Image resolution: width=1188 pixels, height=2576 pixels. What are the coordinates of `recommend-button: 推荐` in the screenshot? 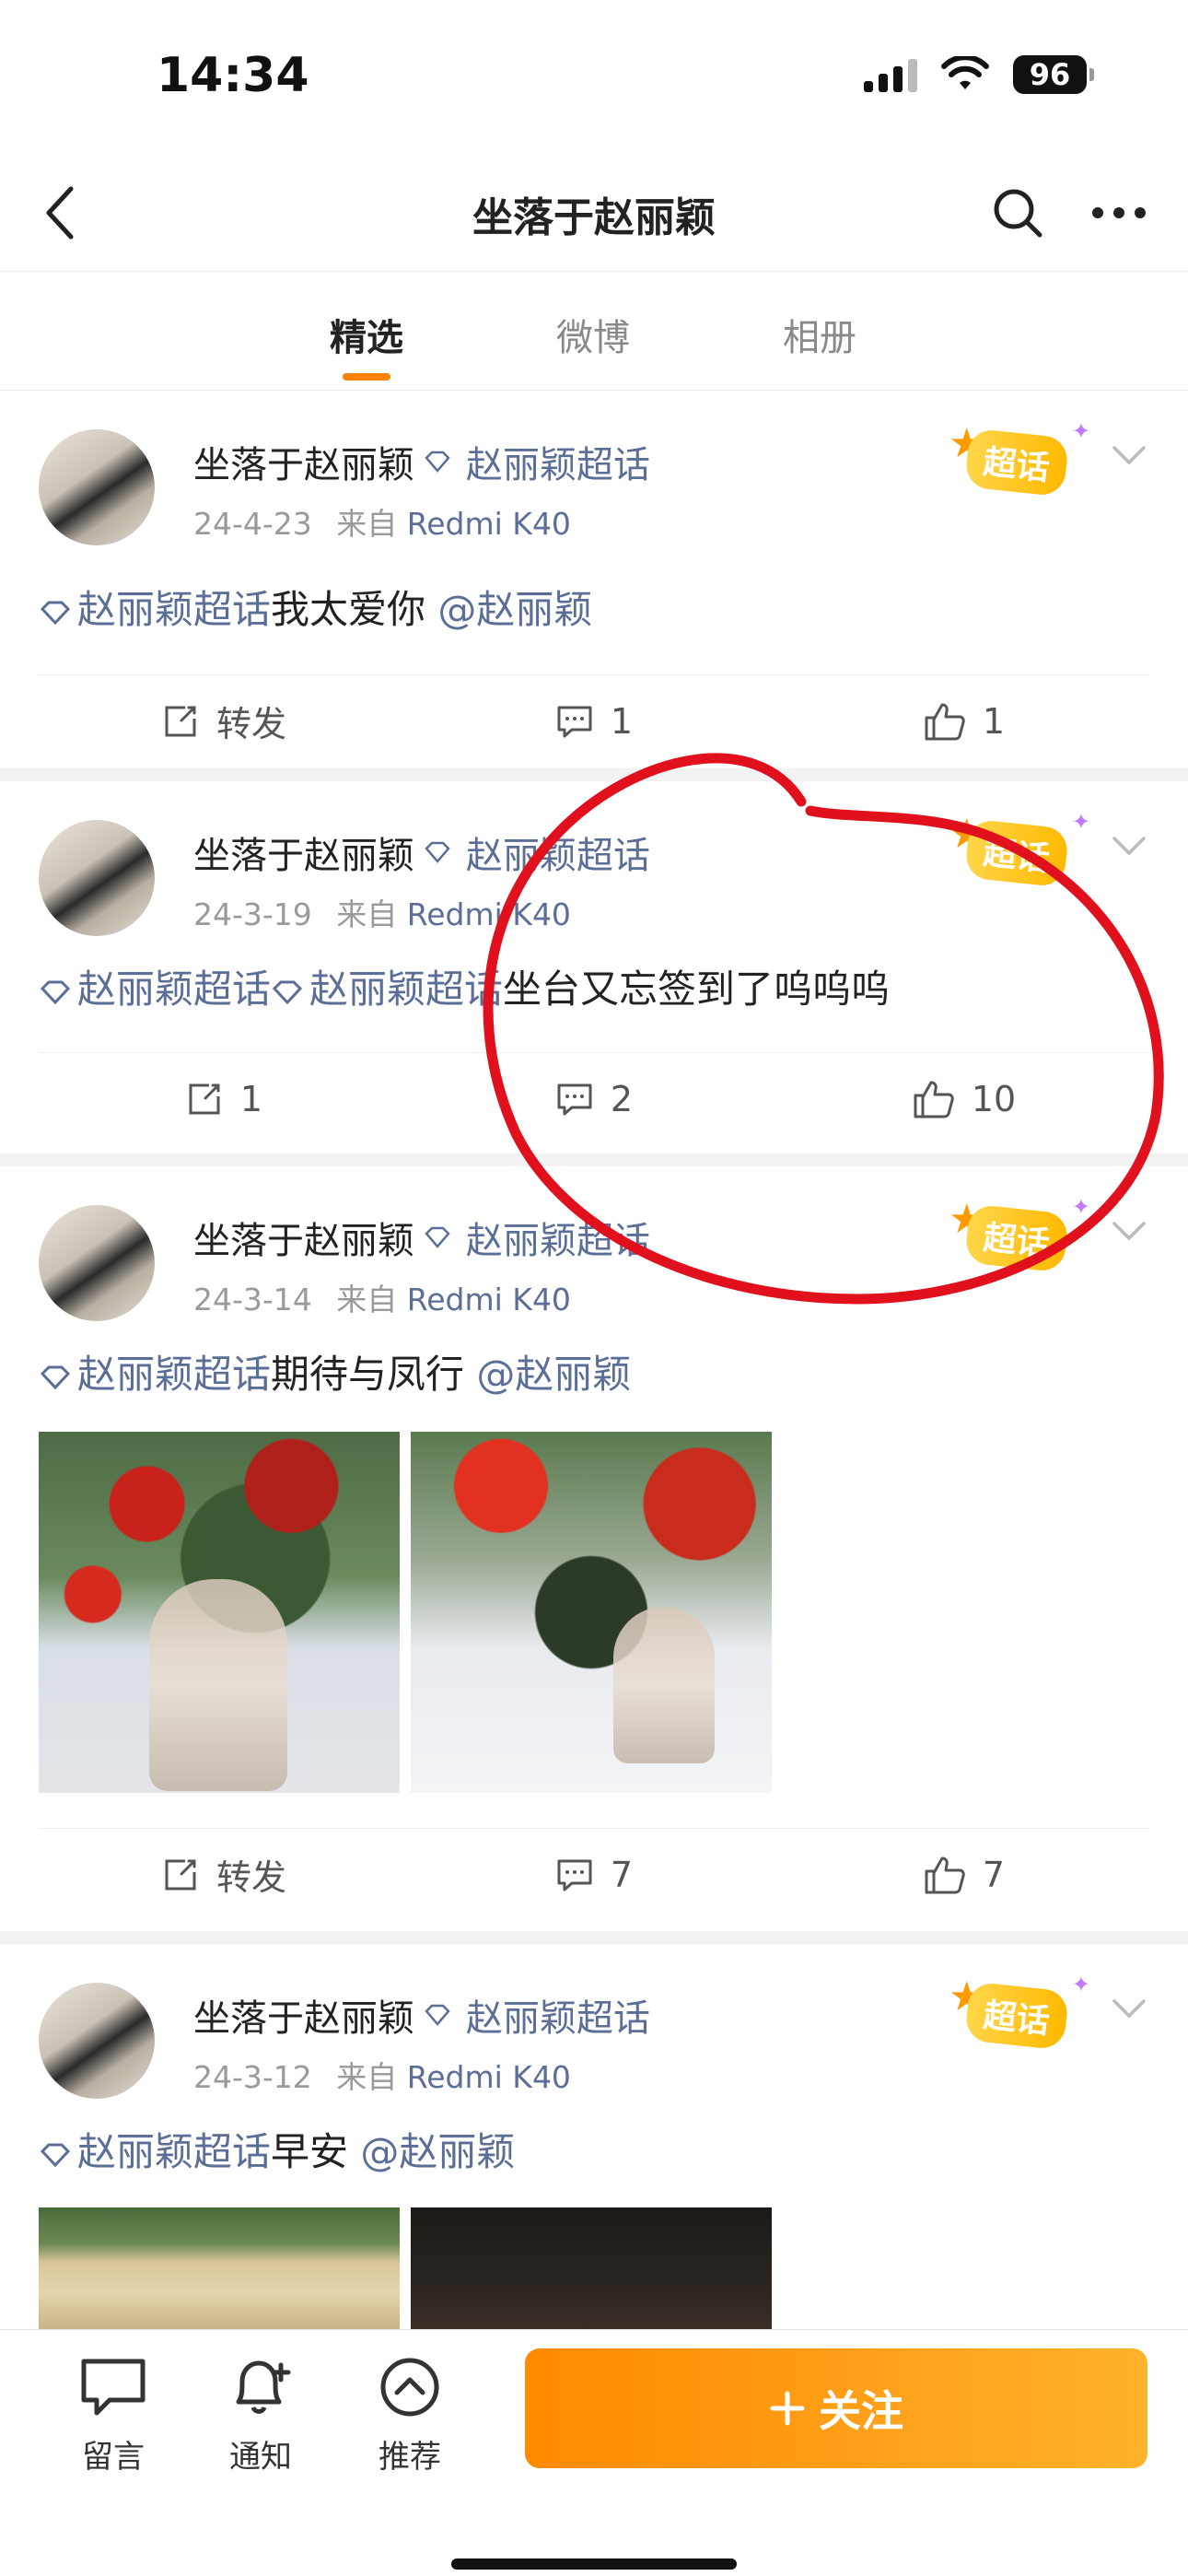 It's located at (410, 2416).